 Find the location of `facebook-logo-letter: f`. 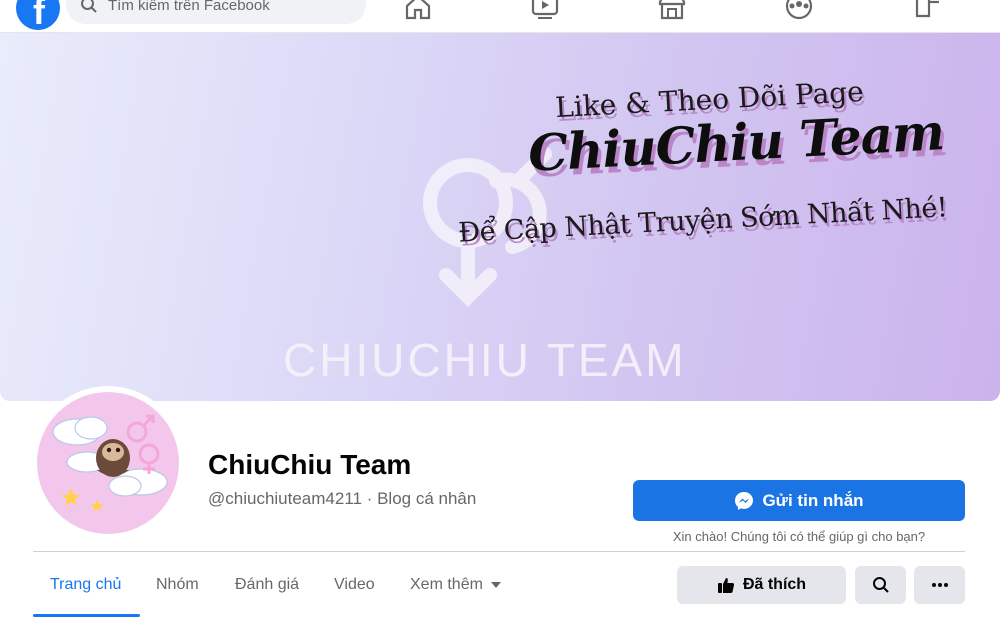

facebook-logo-letter: f is located at coordinates (39, 15).